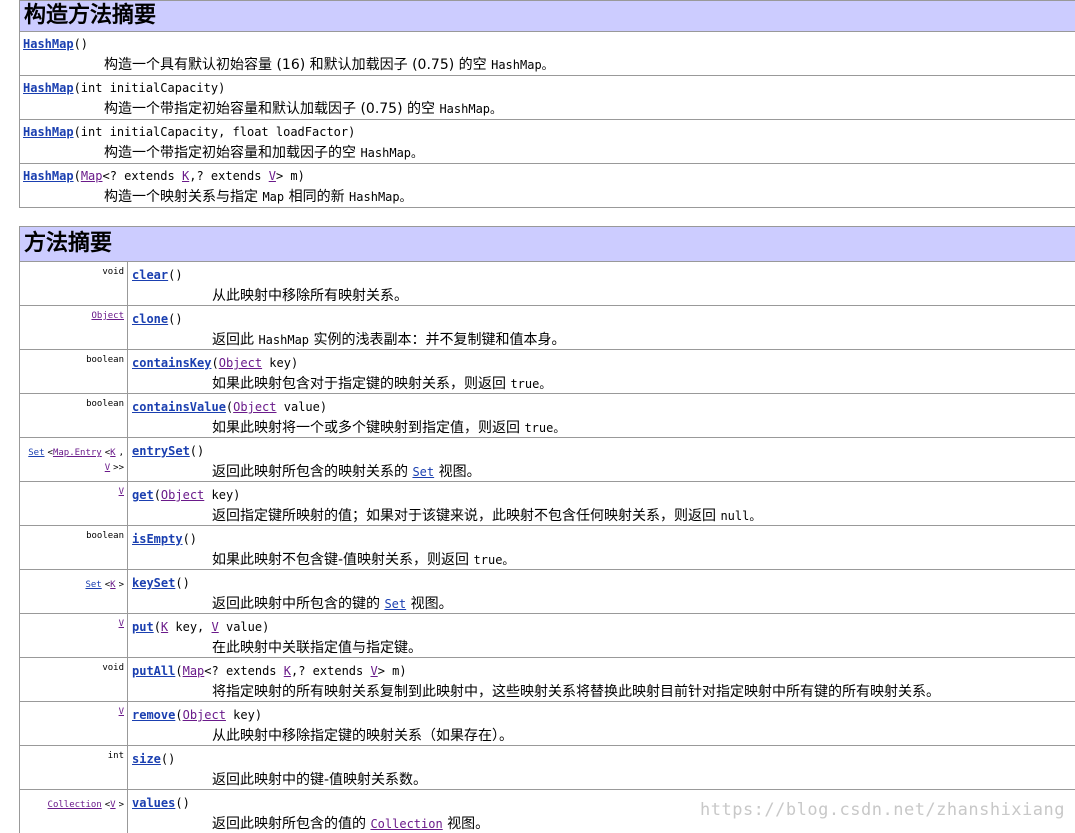 This screenshot has height=833, width=1075. I want to click on constructor-description: 构造一个映射关系与指定 Map 相同的新 HashMap。, so click(258, 197).